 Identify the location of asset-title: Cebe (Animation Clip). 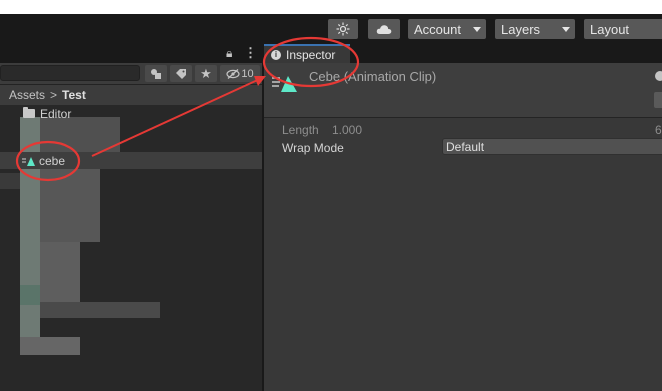
(373, 76).